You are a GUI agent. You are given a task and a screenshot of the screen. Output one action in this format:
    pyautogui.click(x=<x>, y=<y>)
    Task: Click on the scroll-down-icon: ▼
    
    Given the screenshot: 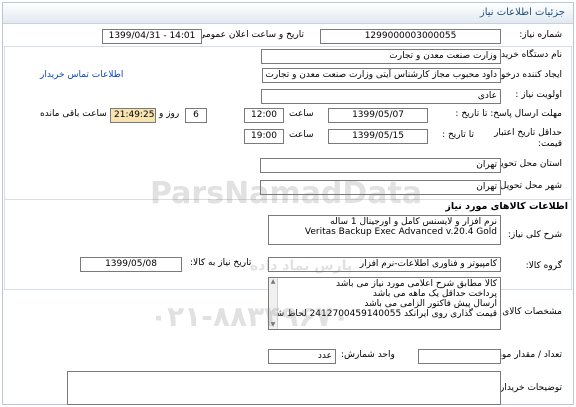 What is the action you would take?
    pyautogui.click(x=273, y=325)
    